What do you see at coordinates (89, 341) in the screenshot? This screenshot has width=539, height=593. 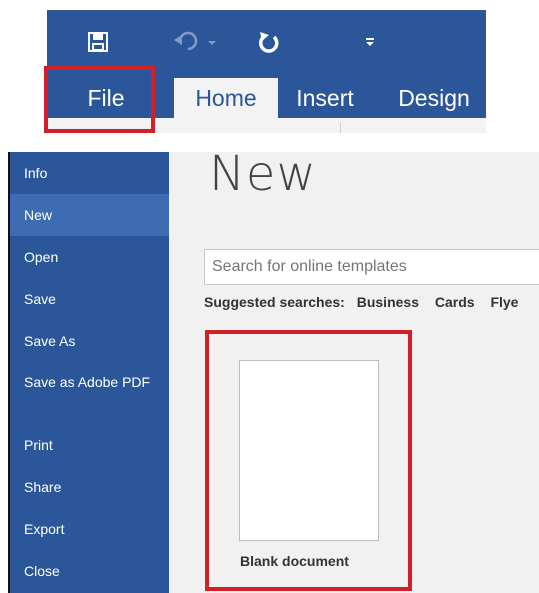 I see `sidebar-item-save-as: Save As` at bounding box center [89, 341].